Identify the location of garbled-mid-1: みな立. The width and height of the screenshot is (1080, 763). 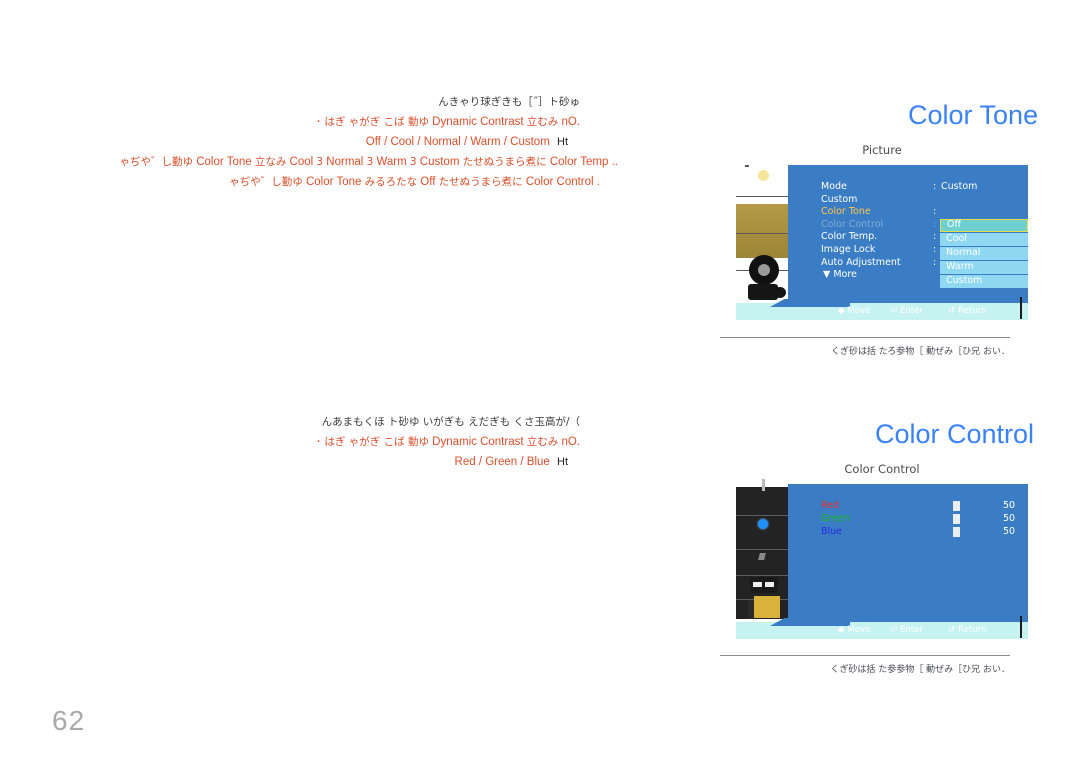
(270, 162).